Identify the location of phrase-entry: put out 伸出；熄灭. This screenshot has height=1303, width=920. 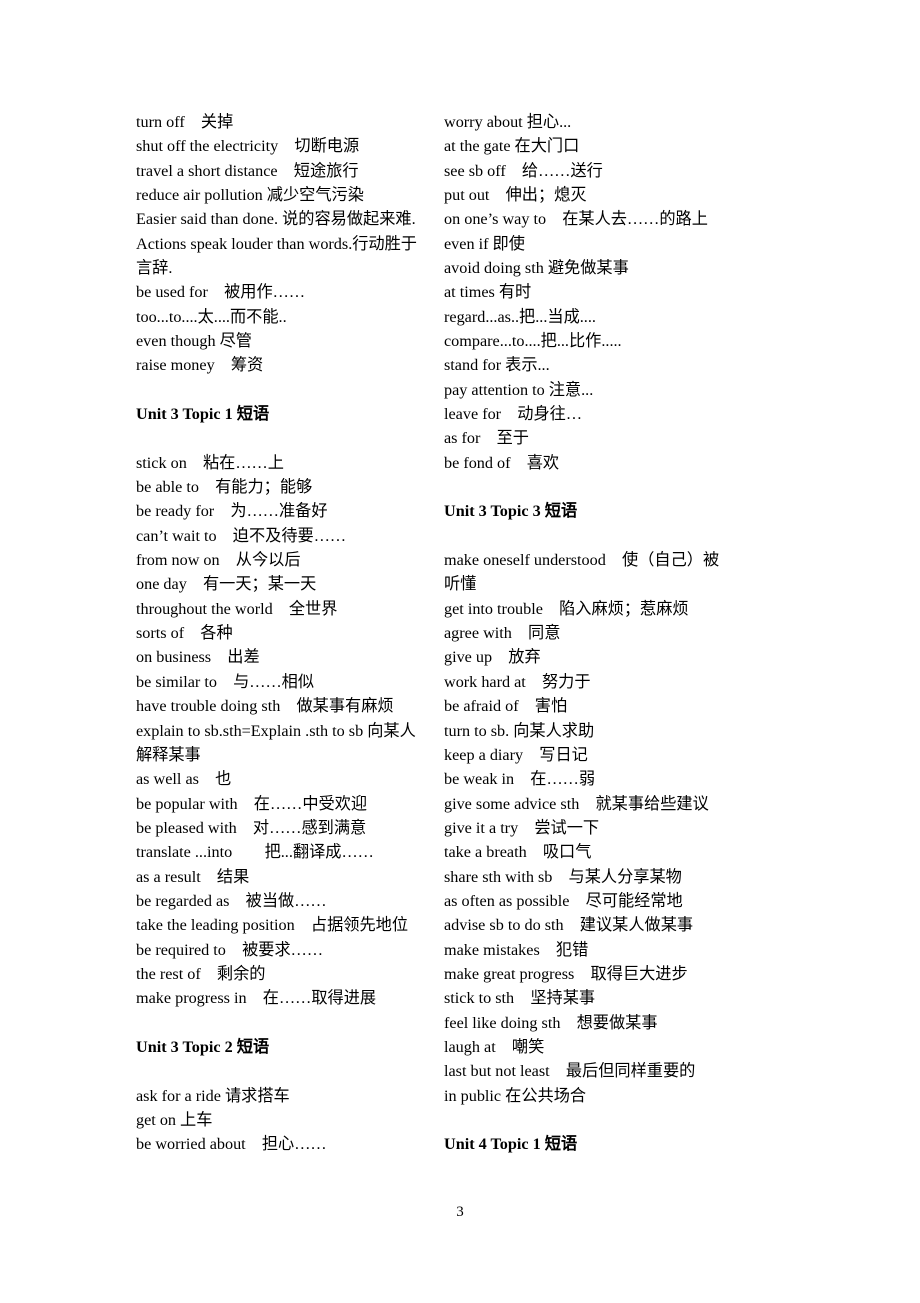
(515, 195).